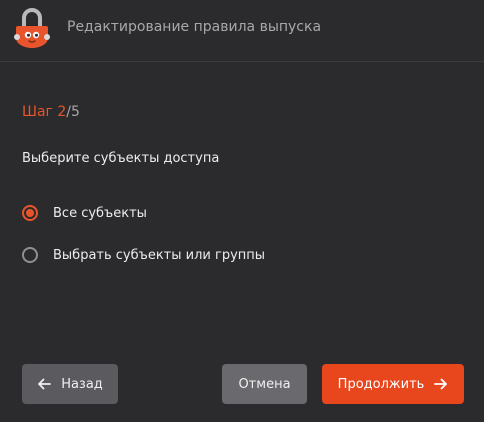  What do you see at coordinates (194, 27) in the screenshot?
I see `dialog-title: Редактирование правила выпуска` at bounding box center [194, 27].